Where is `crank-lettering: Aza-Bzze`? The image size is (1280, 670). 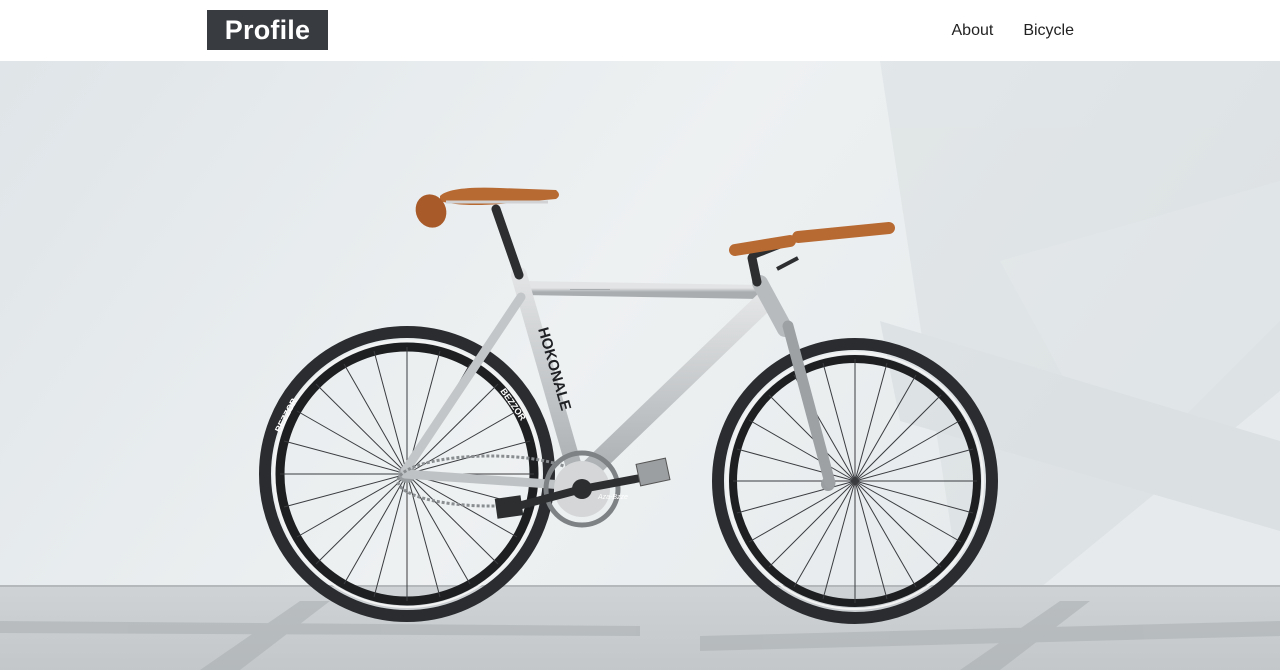 crank-lettering: Aza-Bzze is located at coordinates (612, 497).